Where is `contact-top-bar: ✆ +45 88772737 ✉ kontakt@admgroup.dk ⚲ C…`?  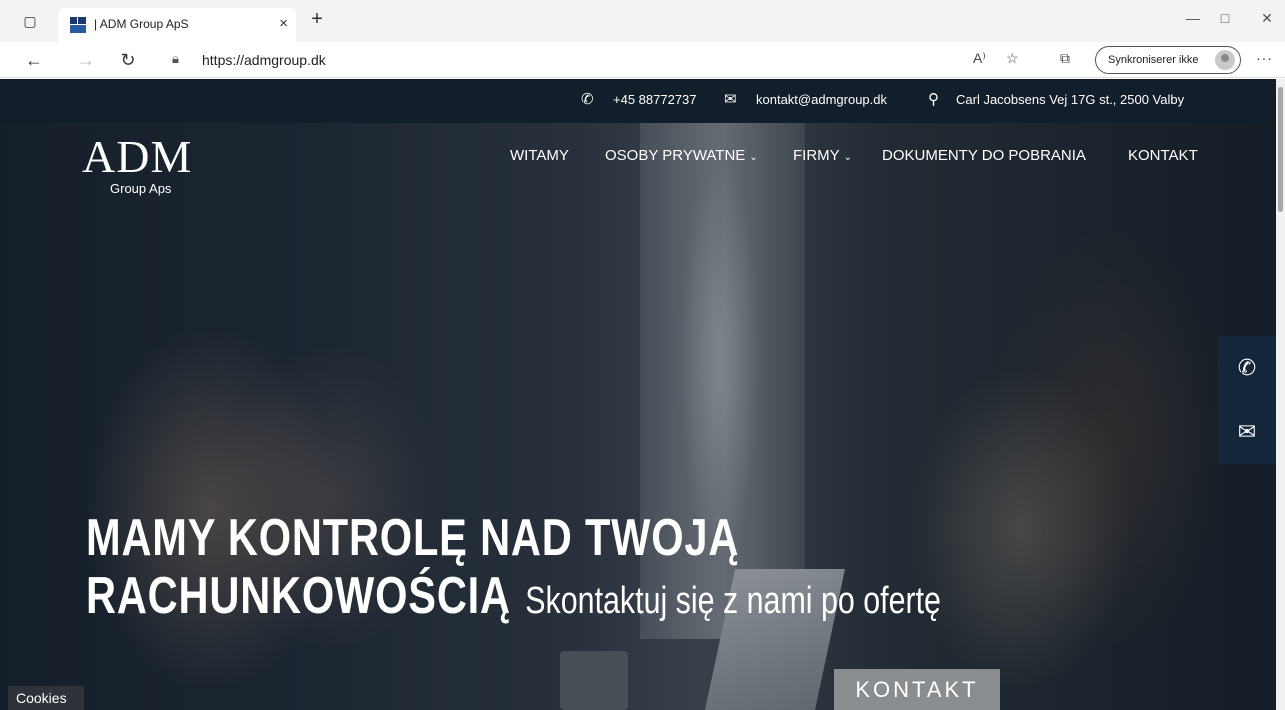 contact-top-bar: ✆ +45 88772737 ✉ kontakt@admgroup.dk ⚲ C… is located at coordinates (638, 101).